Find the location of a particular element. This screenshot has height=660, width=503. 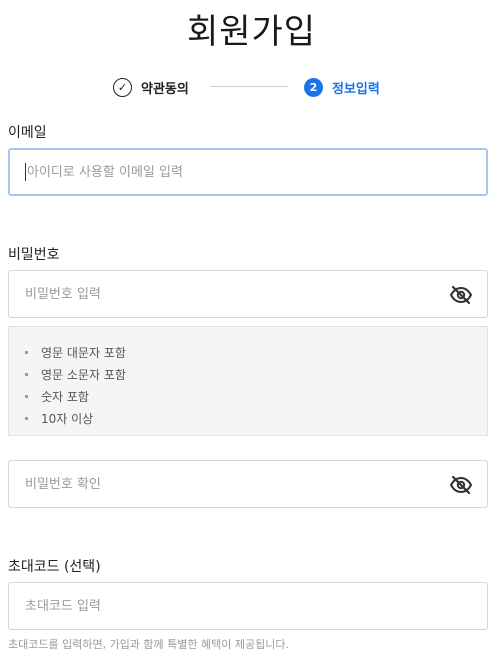

invite-code-field-container is located at coordinates (248, 606).